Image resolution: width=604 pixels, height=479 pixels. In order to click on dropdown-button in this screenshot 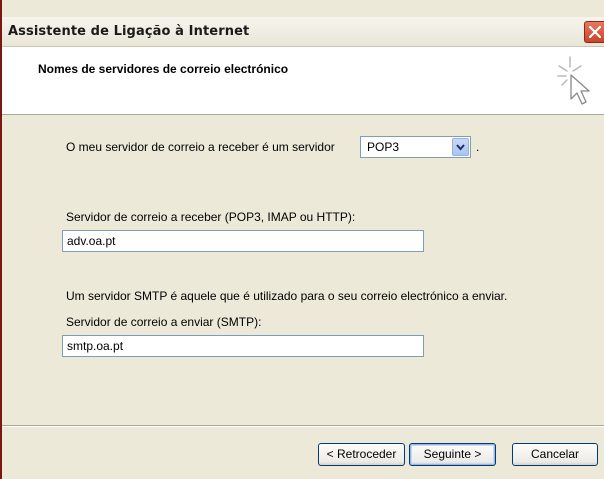, I will do `click(460, 147)`.